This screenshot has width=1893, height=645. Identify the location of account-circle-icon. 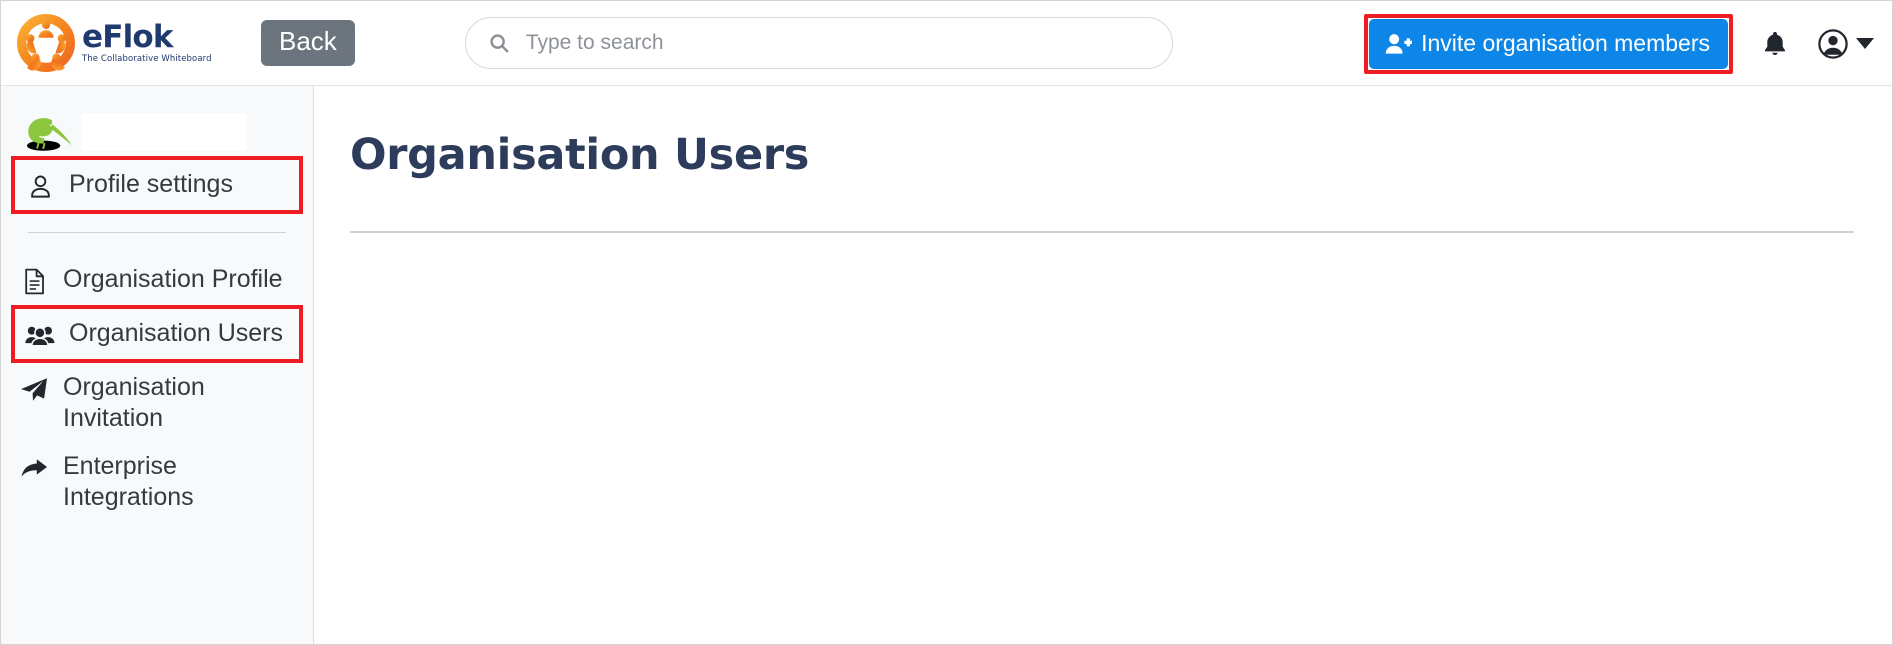
(1833, 43).